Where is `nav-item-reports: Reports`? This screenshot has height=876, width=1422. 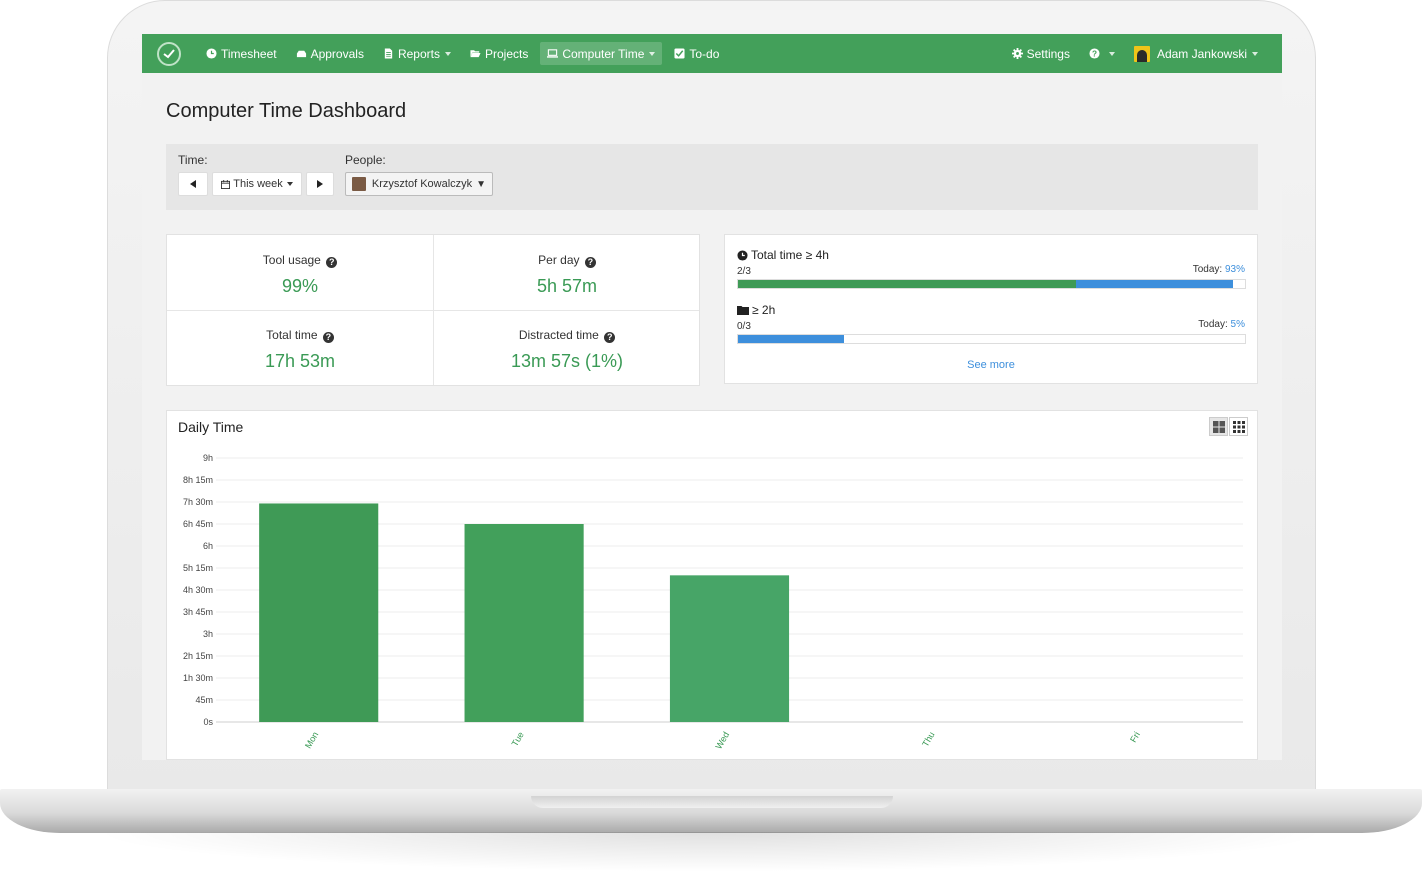 nav-item-reports: Reports is located at coordinates (417, 53).